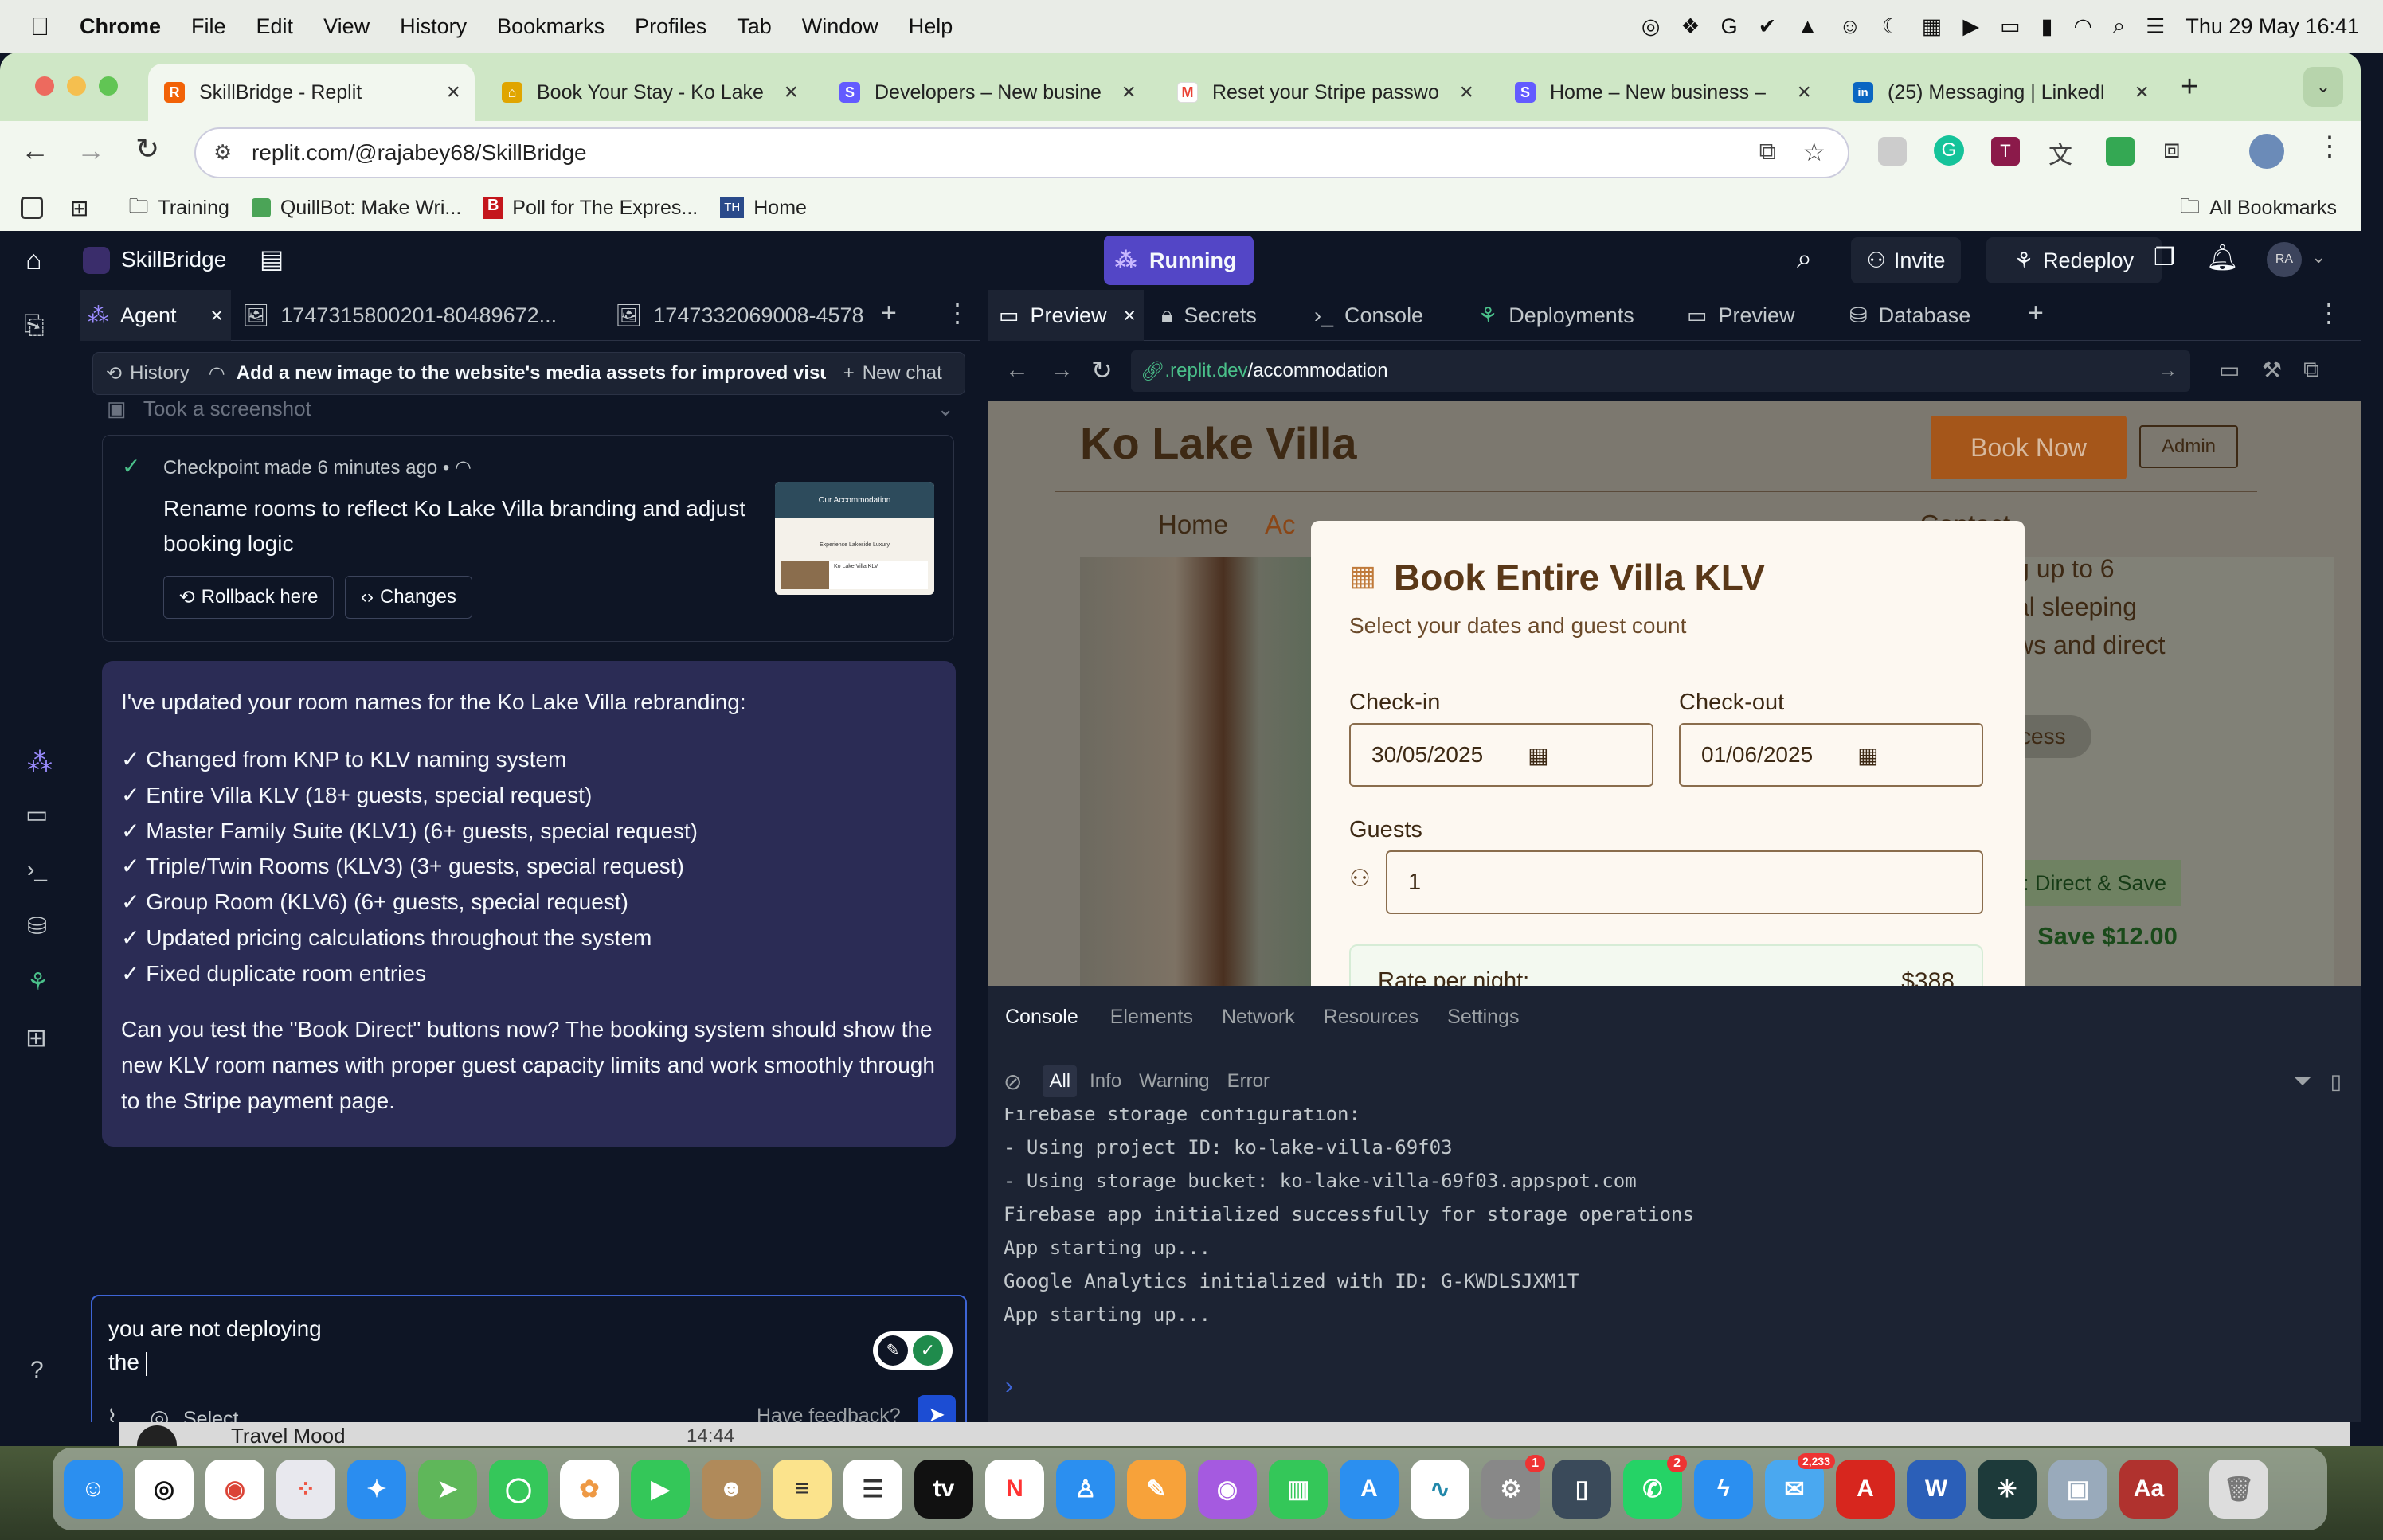 This screenshot has width=2383, height=1540. What do you see at coordinates (2119, 26) in the screenshot?
I see `spotlight-search-icon: ⌕` at bounding box center [2119, 26].